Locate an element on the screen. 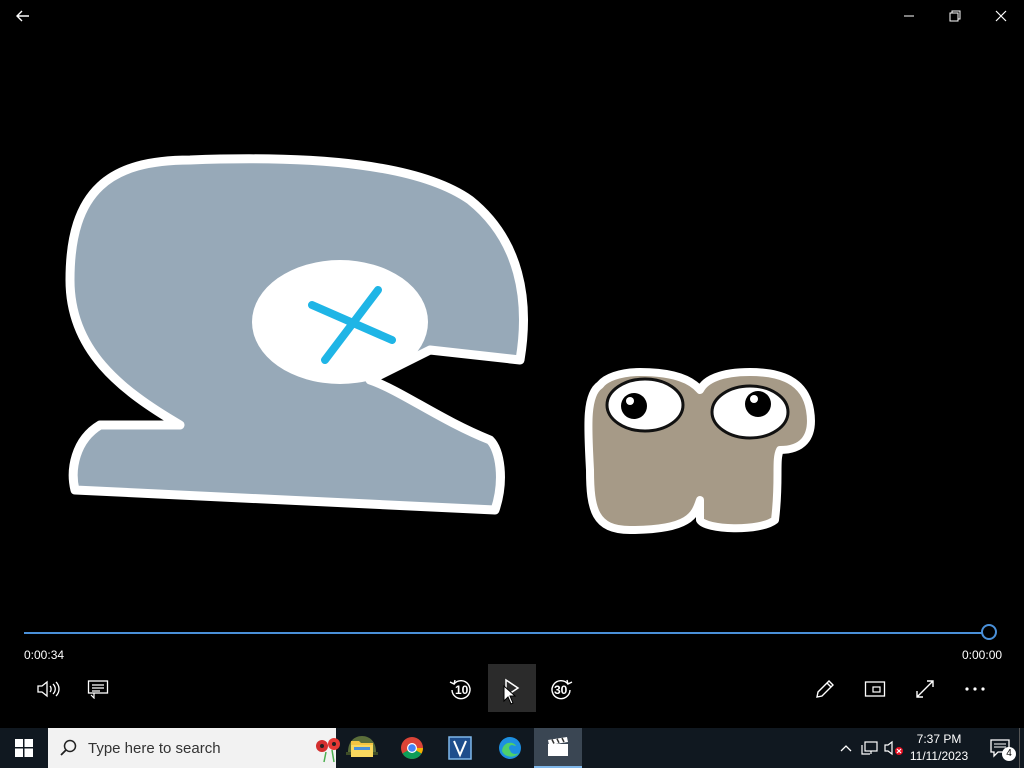 Image resolution: width=1024 pixels, height=768 pixels. volume-icon is located at coordinates (48, 689).